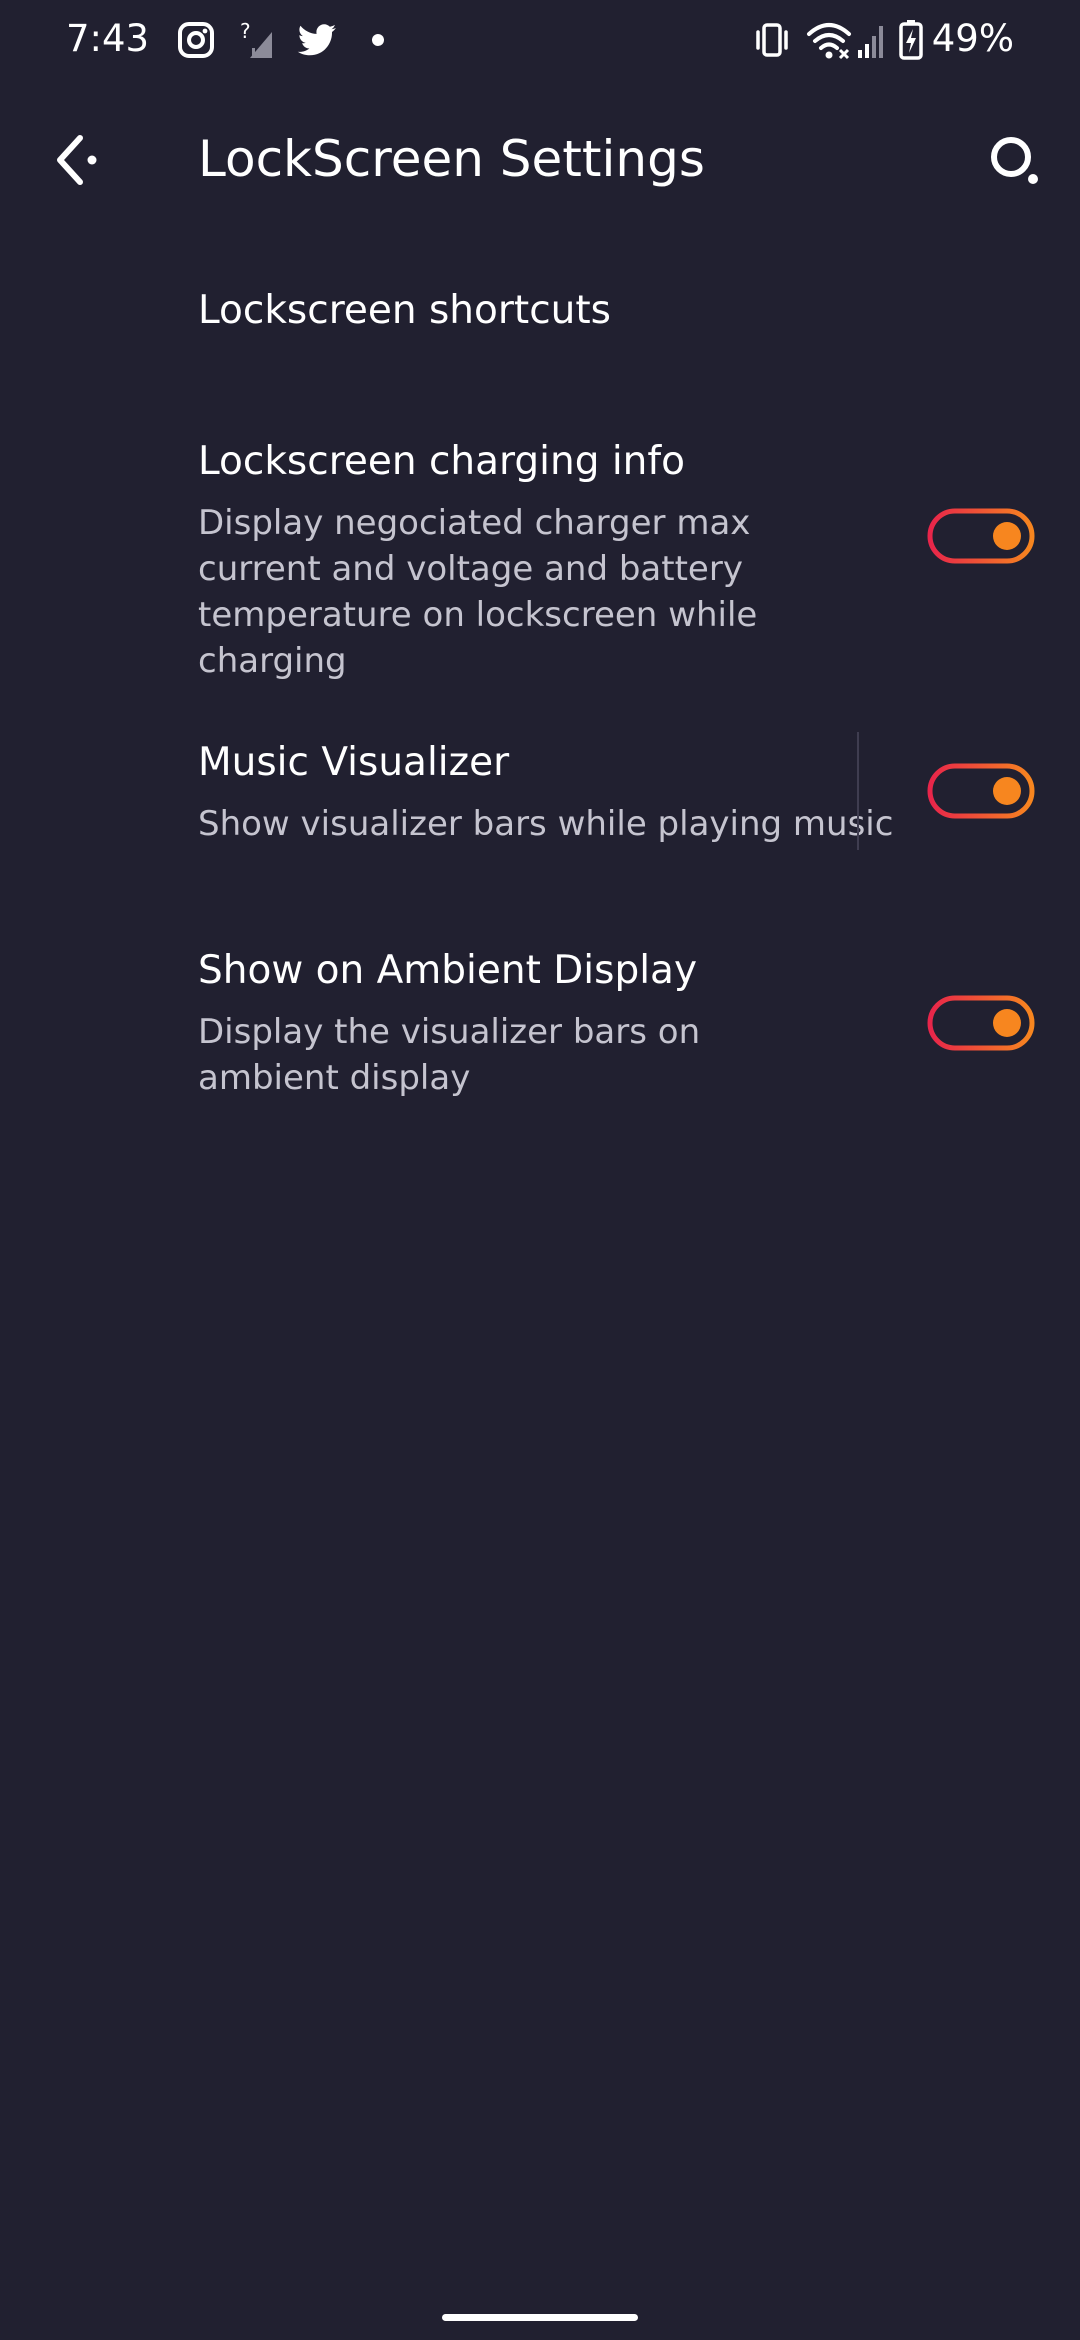  Describe the element at coordinates (78, 160) in the screenshot. I see `back-arrow-icon` at that location.